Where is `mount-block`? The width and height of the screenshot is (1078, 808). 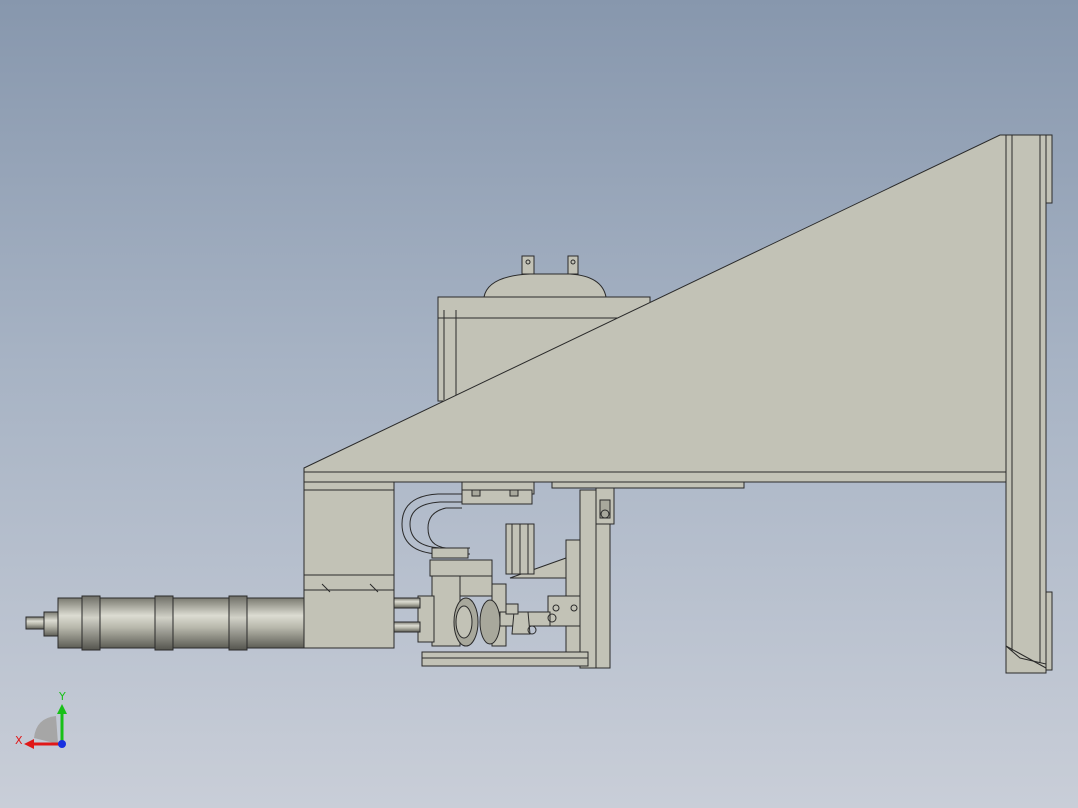 mount-block is located at coordinates (349, 565).